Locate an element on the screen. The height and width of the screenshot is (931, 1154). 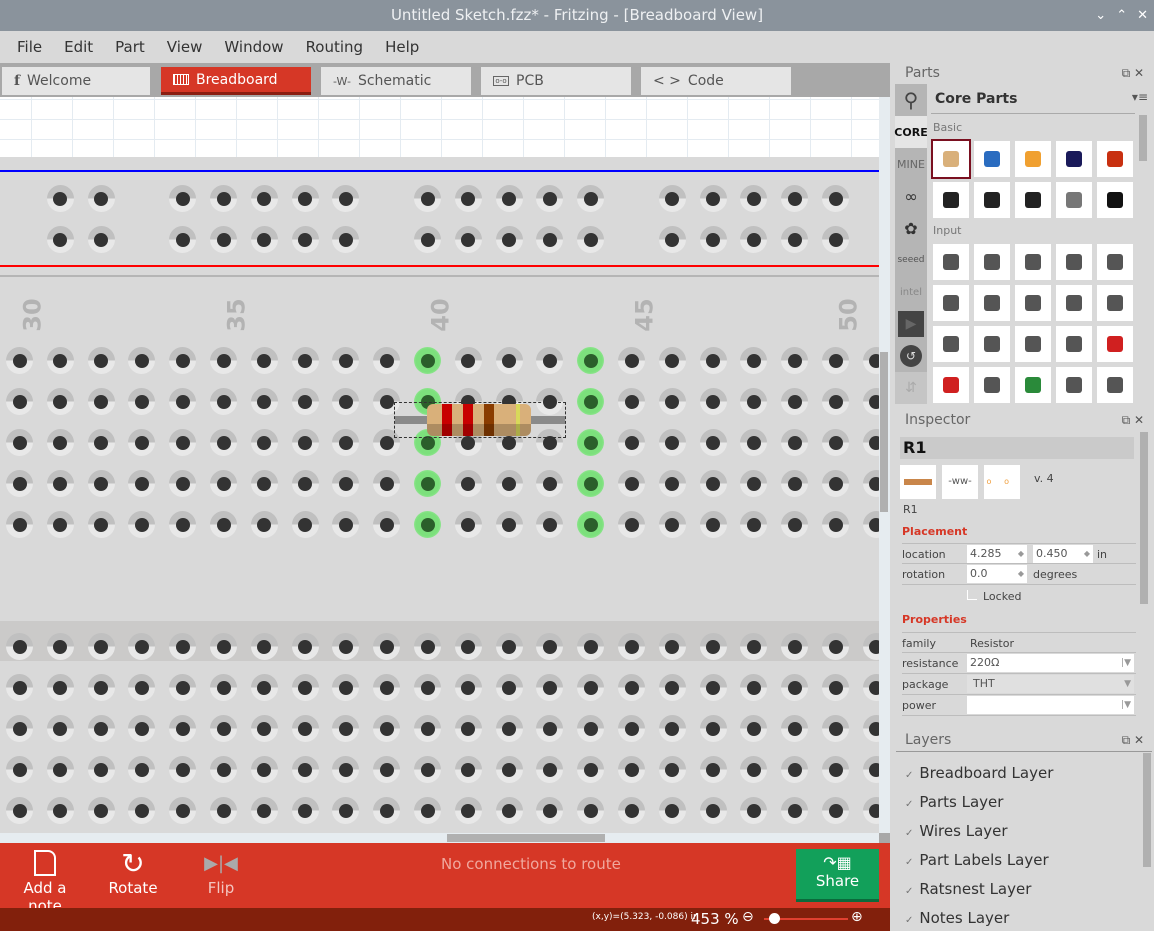
part-photocell is located at coordinates (1033, 344).